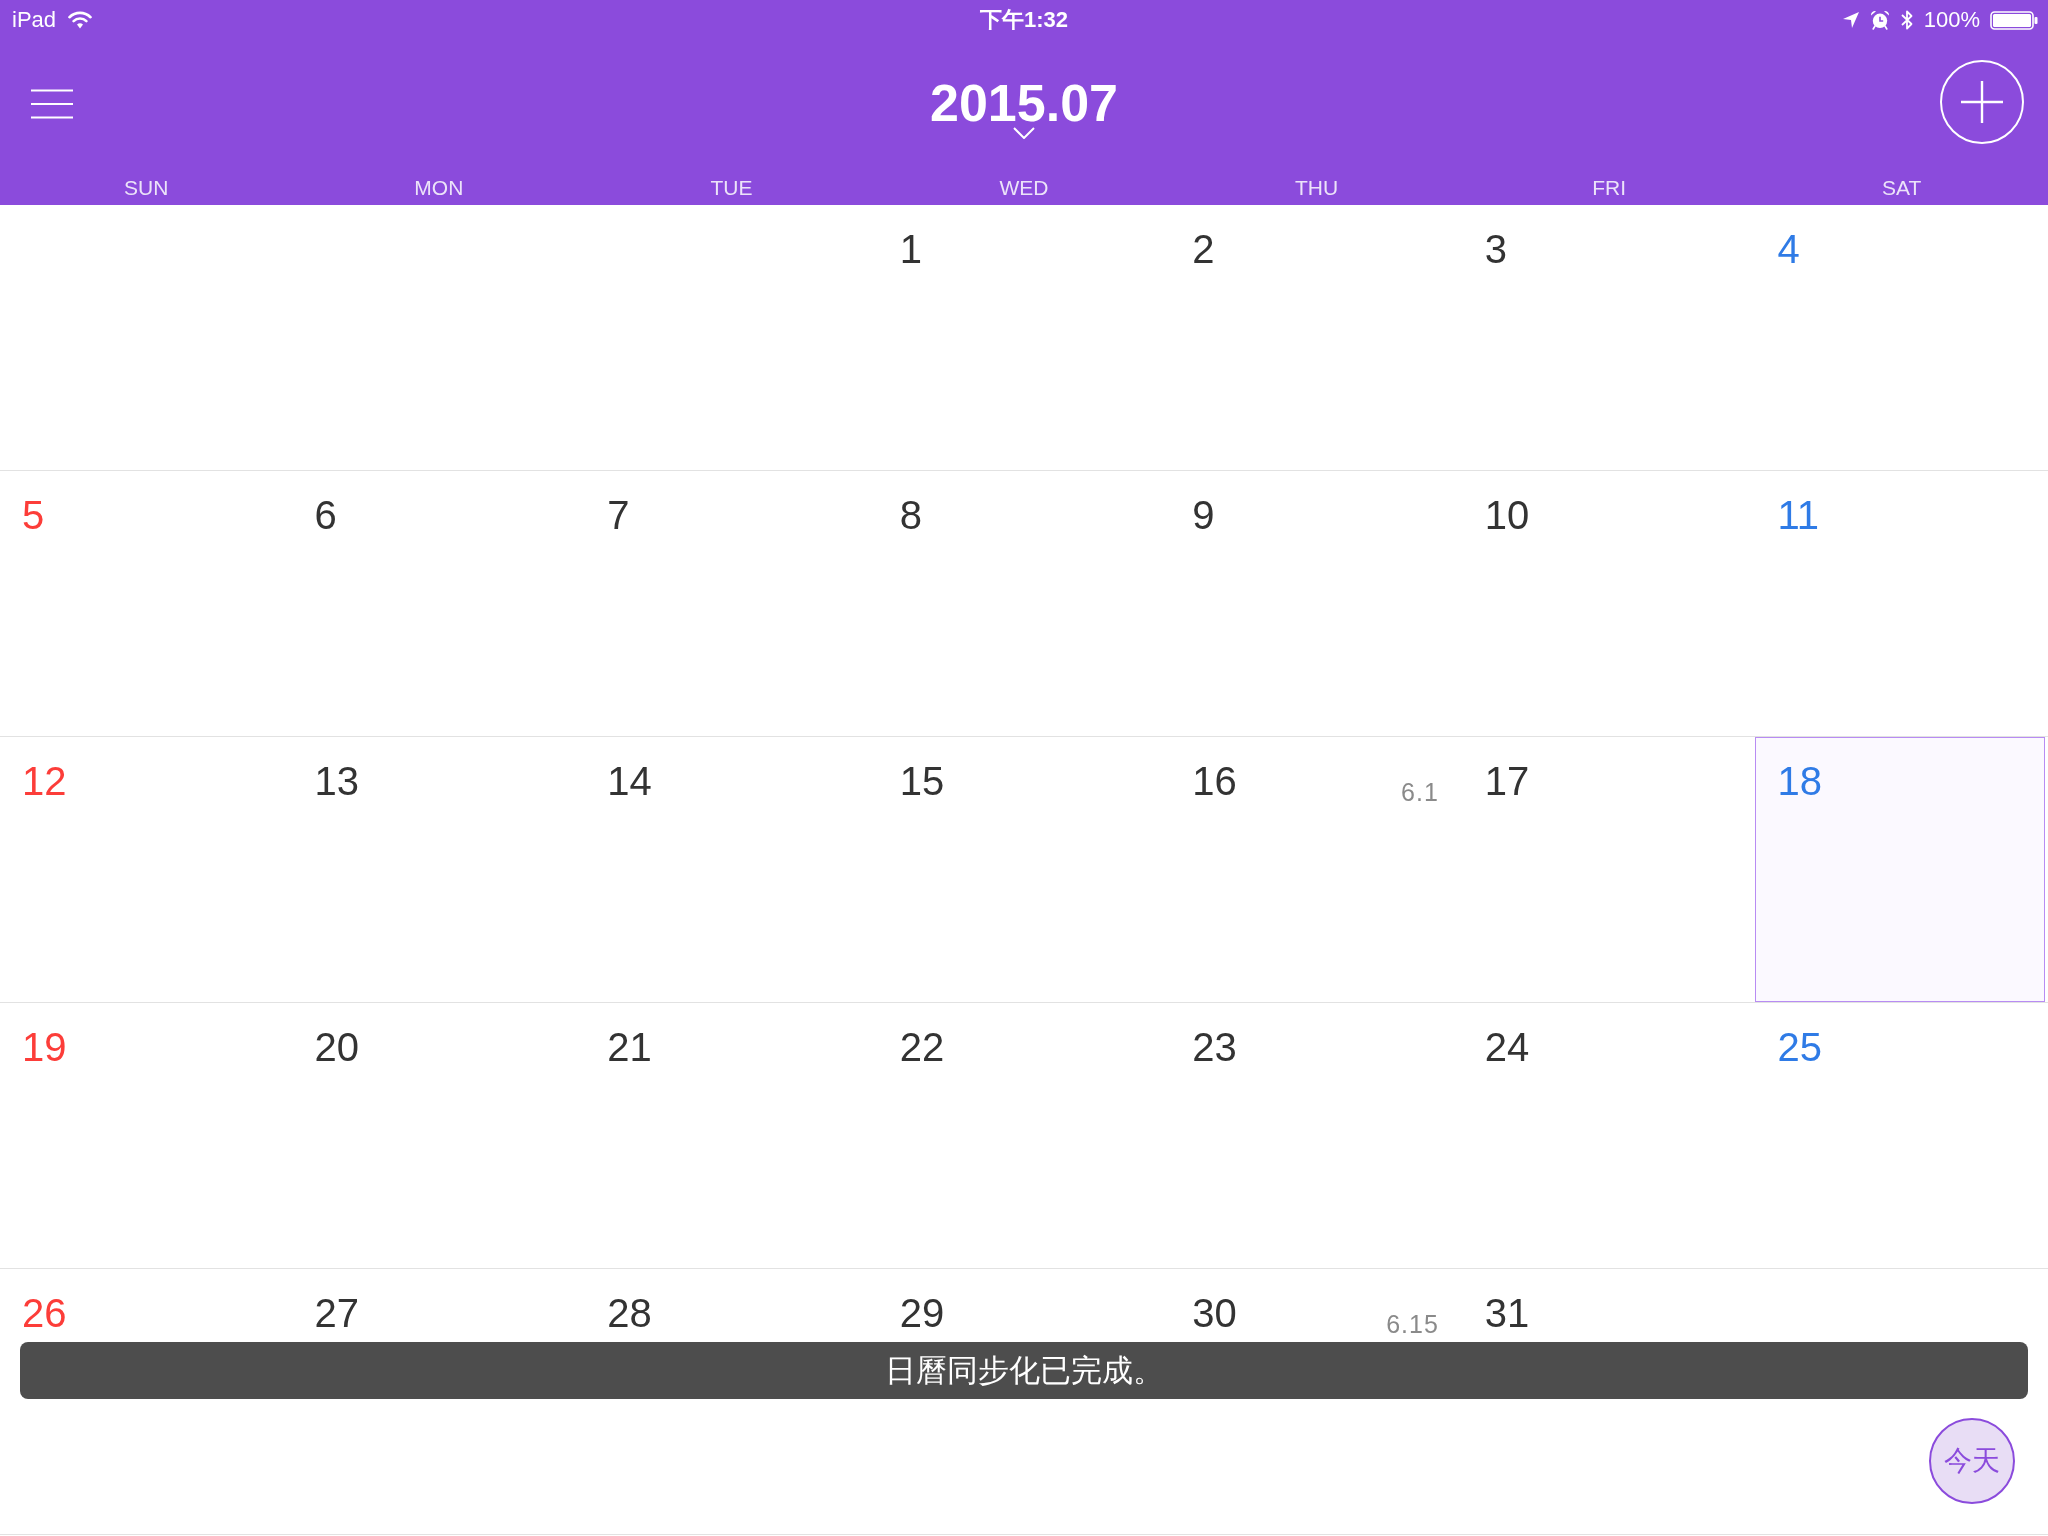 Image resolution: width=2048 pixels, height=1536 pixels. I want to click on lunar-date: 6.15, so click(1412, 1324).